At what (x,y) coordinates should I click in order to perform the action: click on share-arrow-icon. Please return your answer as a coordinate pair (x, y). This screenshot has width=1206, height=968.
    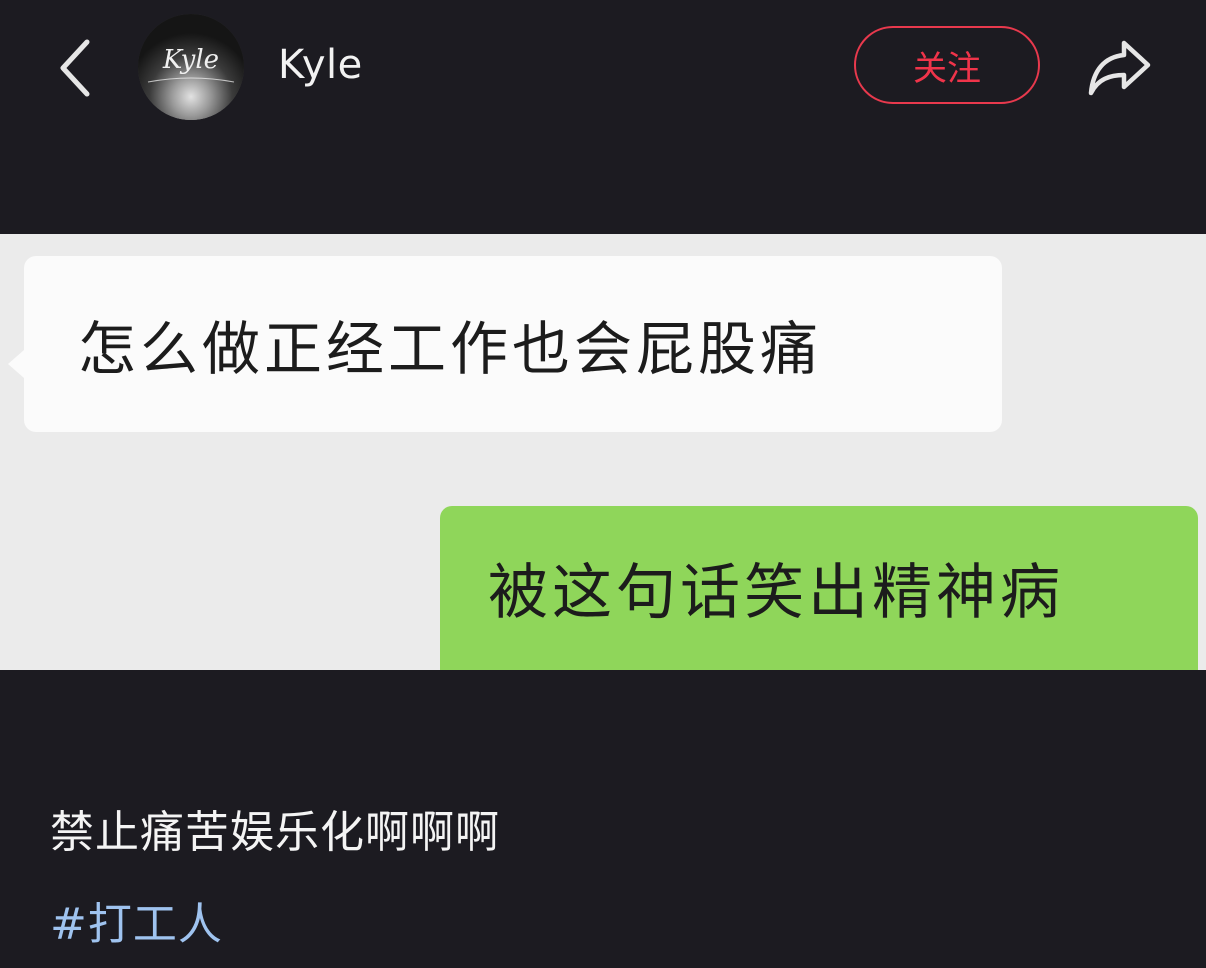
    Looking at the image, I should click on (1119, 68).